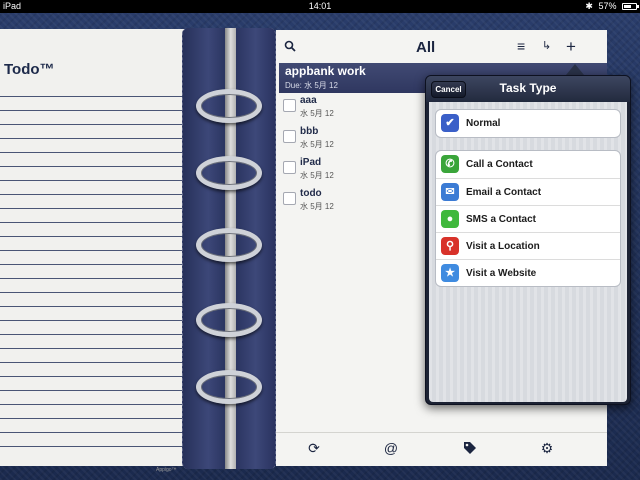 The image size is (640, 480). What do you see at coordinates (354, 139) in the screenshot?
I see `task-row: bbb 水 5月 12` at bounding box center [354, 139].